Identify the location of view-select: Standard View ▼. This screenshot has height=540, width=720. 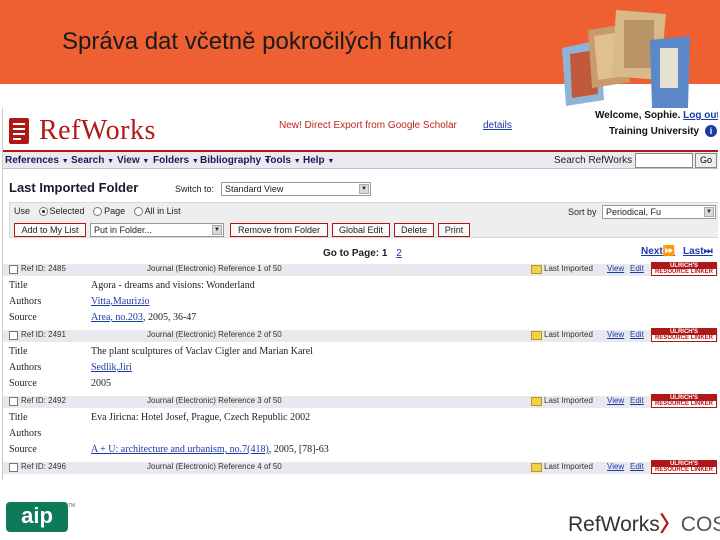
(296, 189).